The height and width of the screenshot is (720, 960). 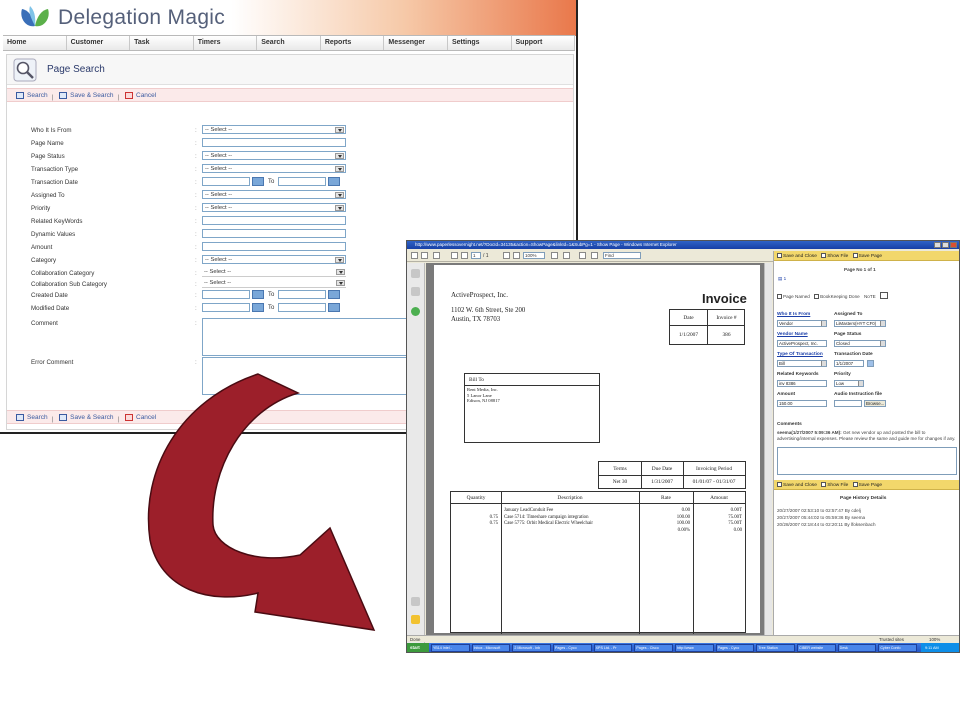 What do you see at coordinates (848, 403) in the screenshot?
I see `audio-file-field` at bounding box center [848, 403].